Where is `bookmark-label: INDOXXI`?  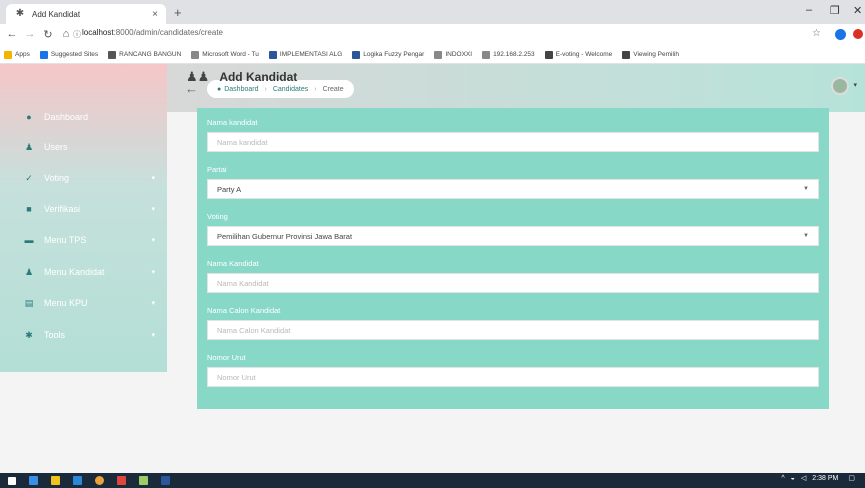 bookmark-label: INDOXXI is located at coordinates (459, 54).